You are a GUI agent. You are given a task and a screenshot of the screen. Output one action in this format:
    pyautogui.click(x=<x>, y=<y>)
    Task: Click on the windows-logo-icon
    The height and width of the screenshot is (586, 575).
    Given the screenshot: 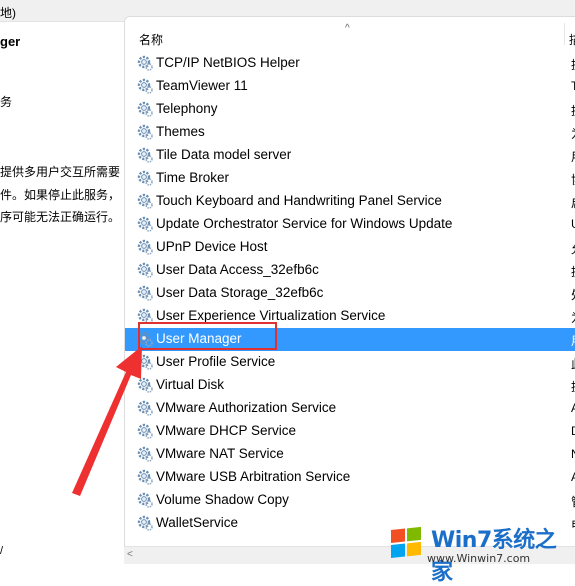 What is the action you would take?
    pyautogui.click(x=406, y=542)
    